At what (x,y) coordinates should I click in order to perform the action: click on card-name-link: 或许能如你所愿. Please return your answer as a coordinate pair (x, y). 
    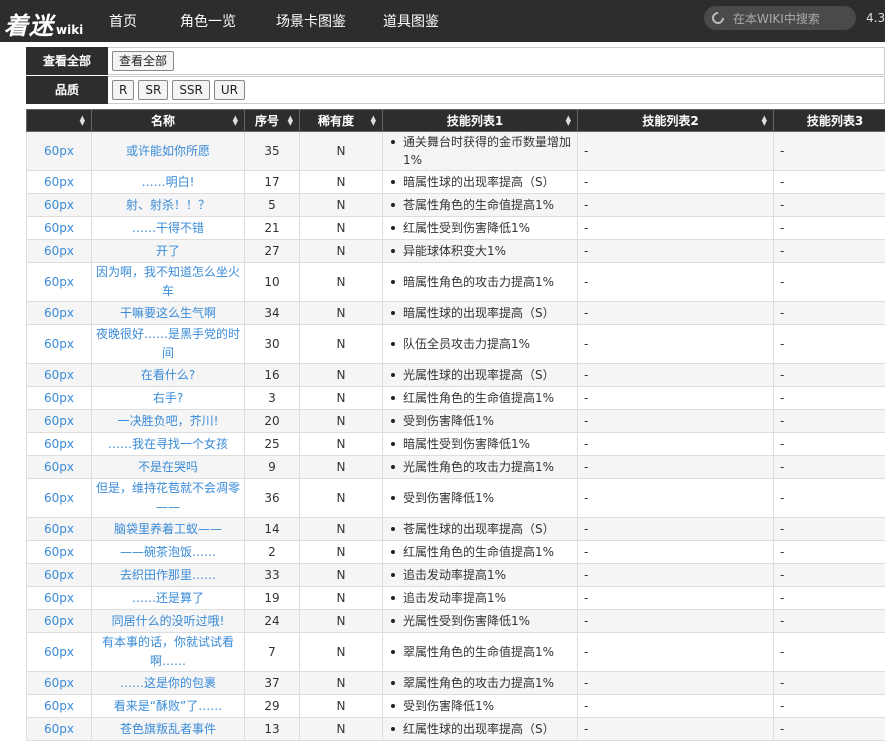
    Looking at the image, I should click on (168, 151).